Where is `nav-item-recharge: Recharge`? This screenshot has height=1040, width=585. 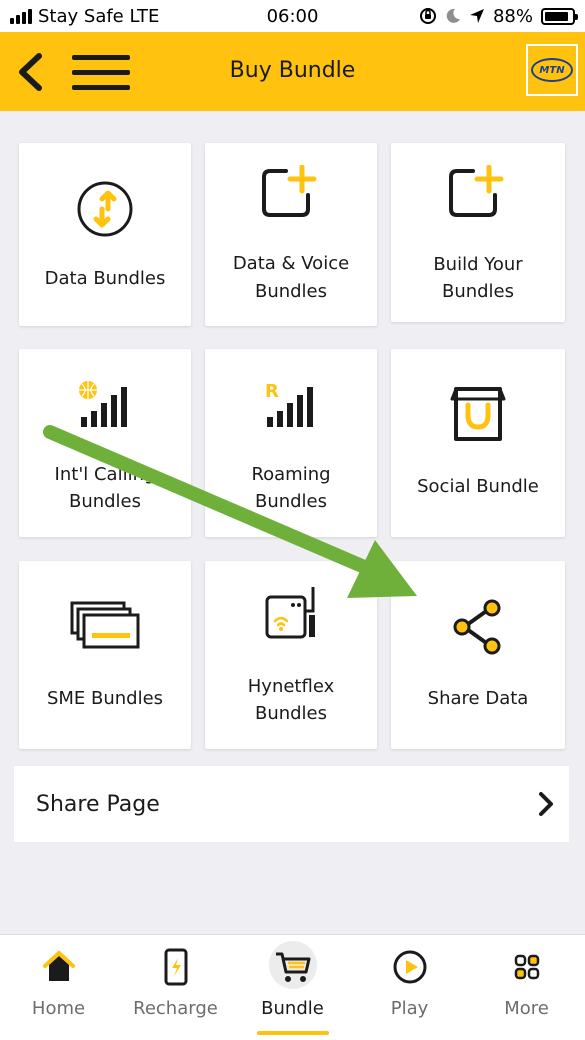
nav-item-recharge: Recharge is located at coordinates (175, 987).